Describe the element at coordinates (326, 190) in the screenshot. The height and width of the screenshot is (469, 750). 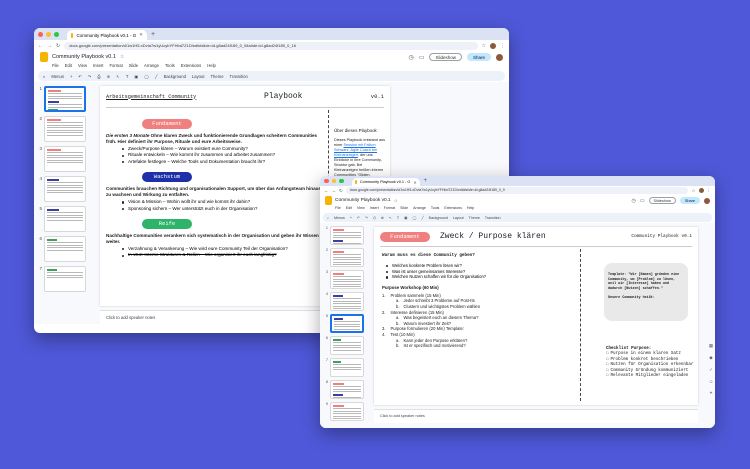
I see `back-arrow-icon: ←` at that location.